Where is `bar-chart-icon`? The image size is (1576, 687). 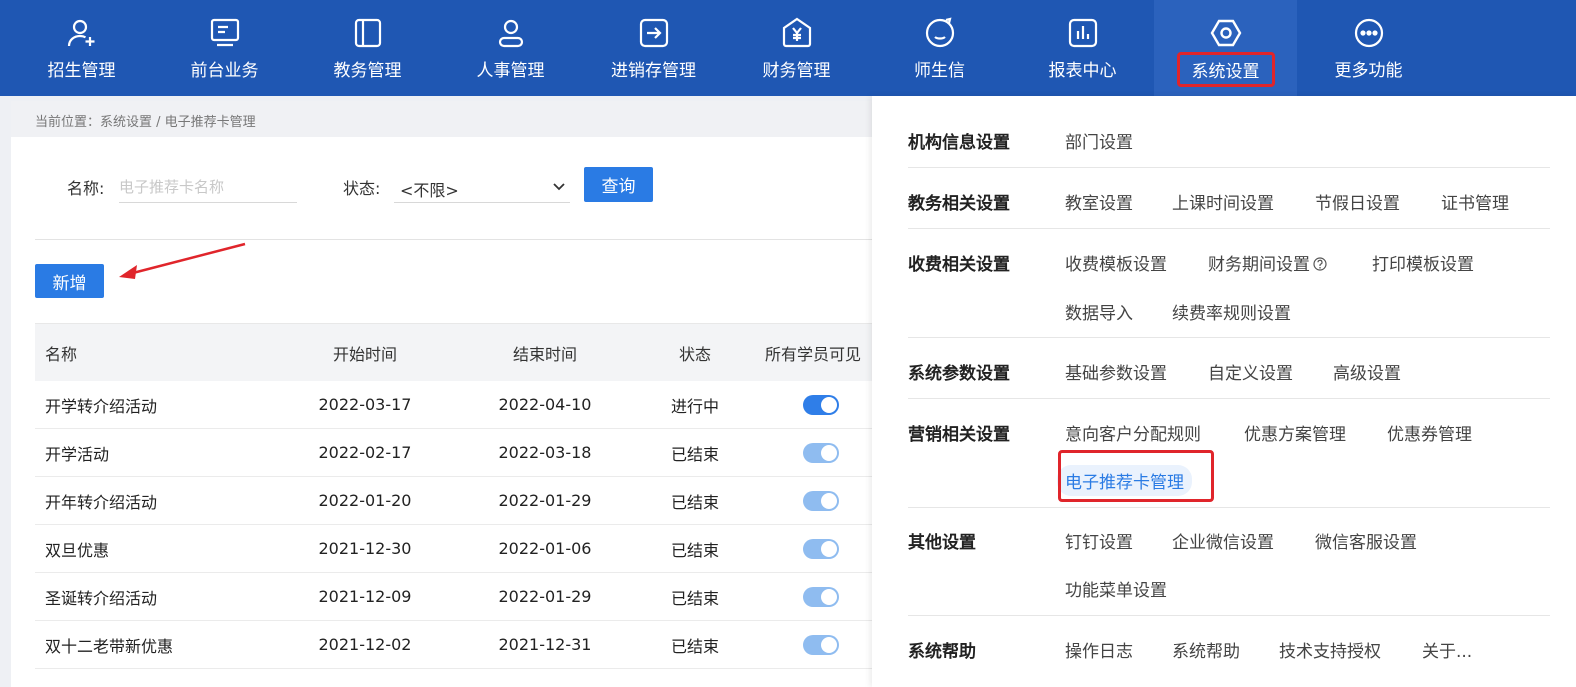 bar-chart-icon is located at coordinates (1083, 33).